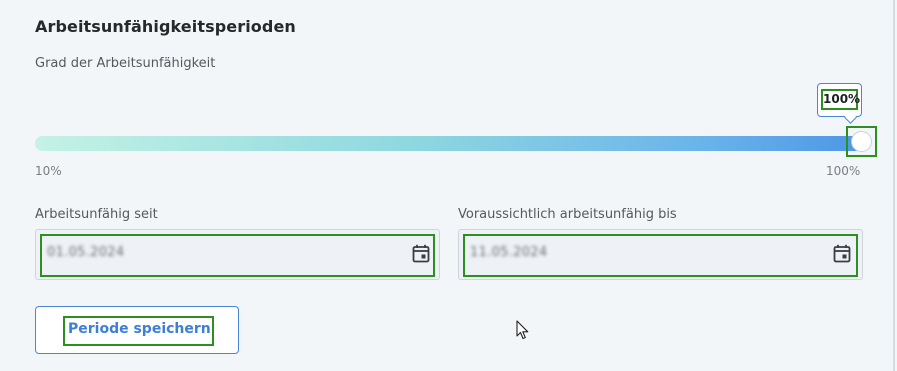  I want to click on slider-thumb-highlight, so click(861, 141).